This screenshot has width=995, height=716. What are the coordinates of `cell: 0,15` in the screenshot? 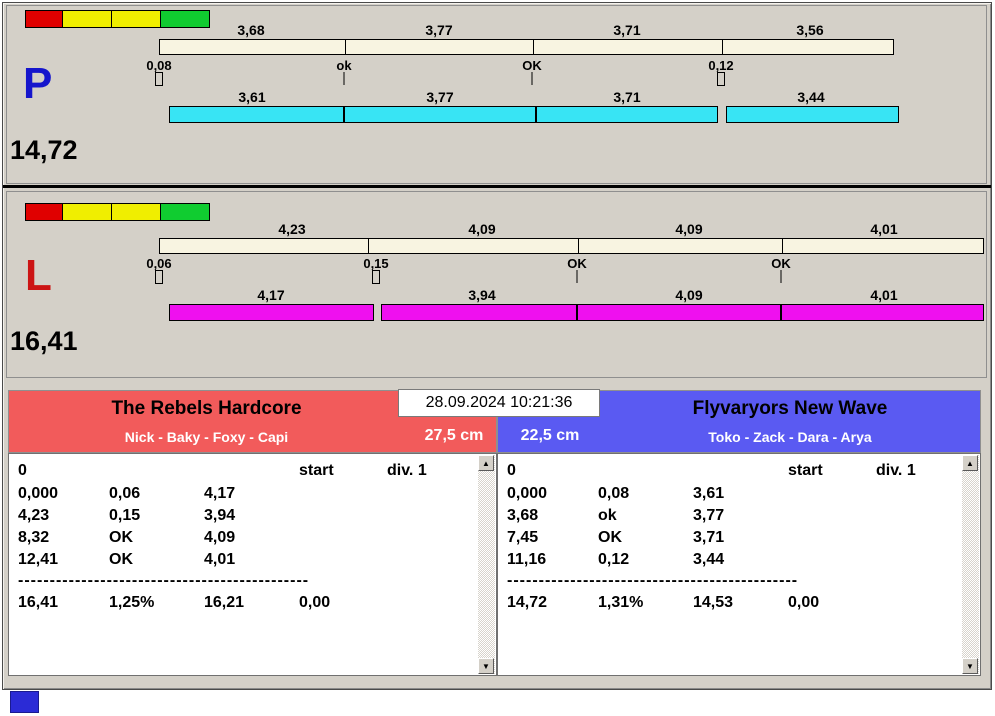 It's located at (125, 515).